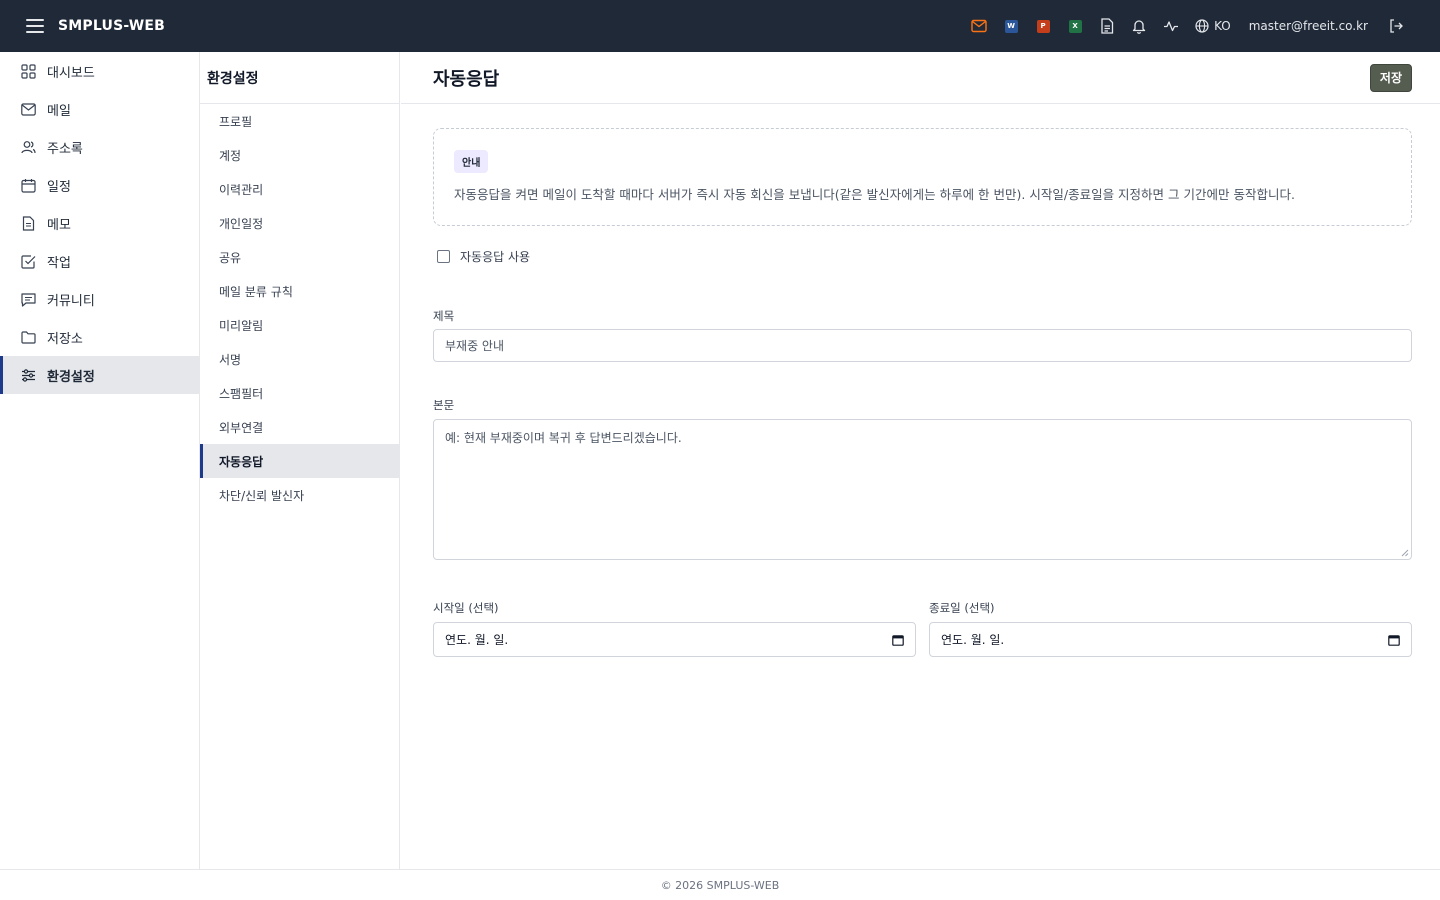 This screenshot has height=900, width=1440. I want to click on subnav-item-mail-rules: 메일 분류 규칙, so click(299, 291).